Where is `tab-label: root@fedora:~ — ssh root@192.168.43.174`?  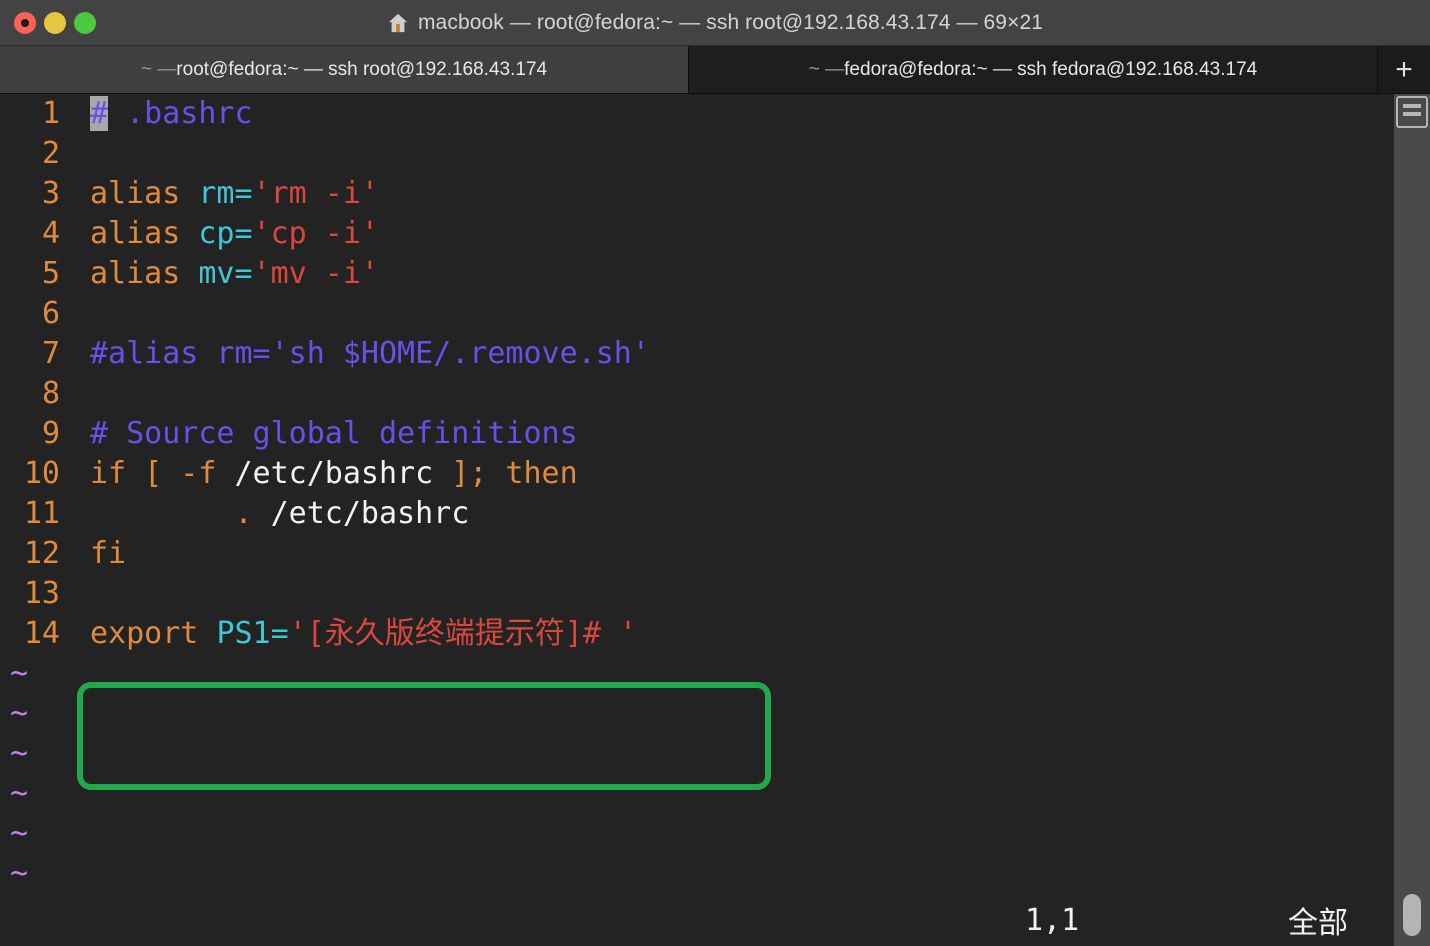 tab-label: root@fedora:~ — ssh root@192.168.43.174 is located at coordinates (362, 69).